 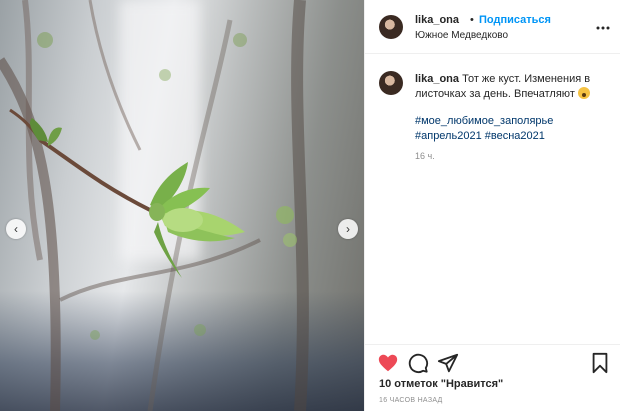 I want to click on post-header: lika_ona • Подписаться Южное Медведково, so click(x=492, y=27).